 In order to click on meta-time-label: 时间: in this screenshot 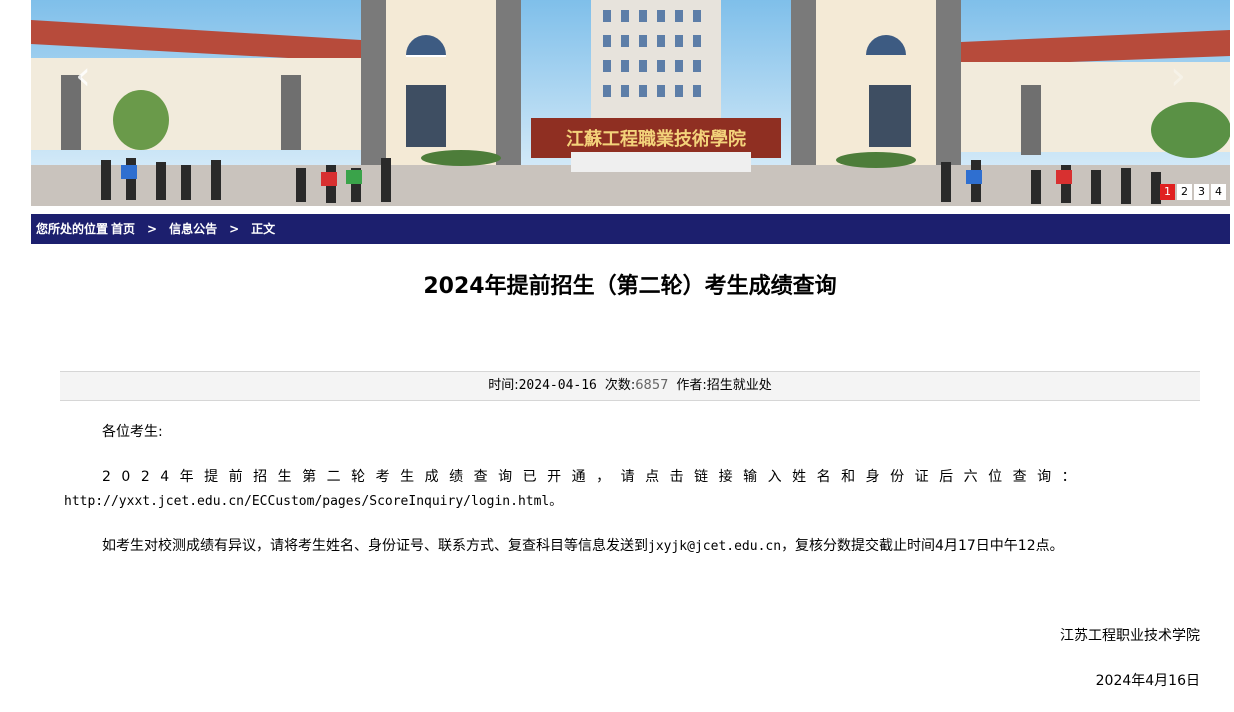, I will do `click(503, 385)`.